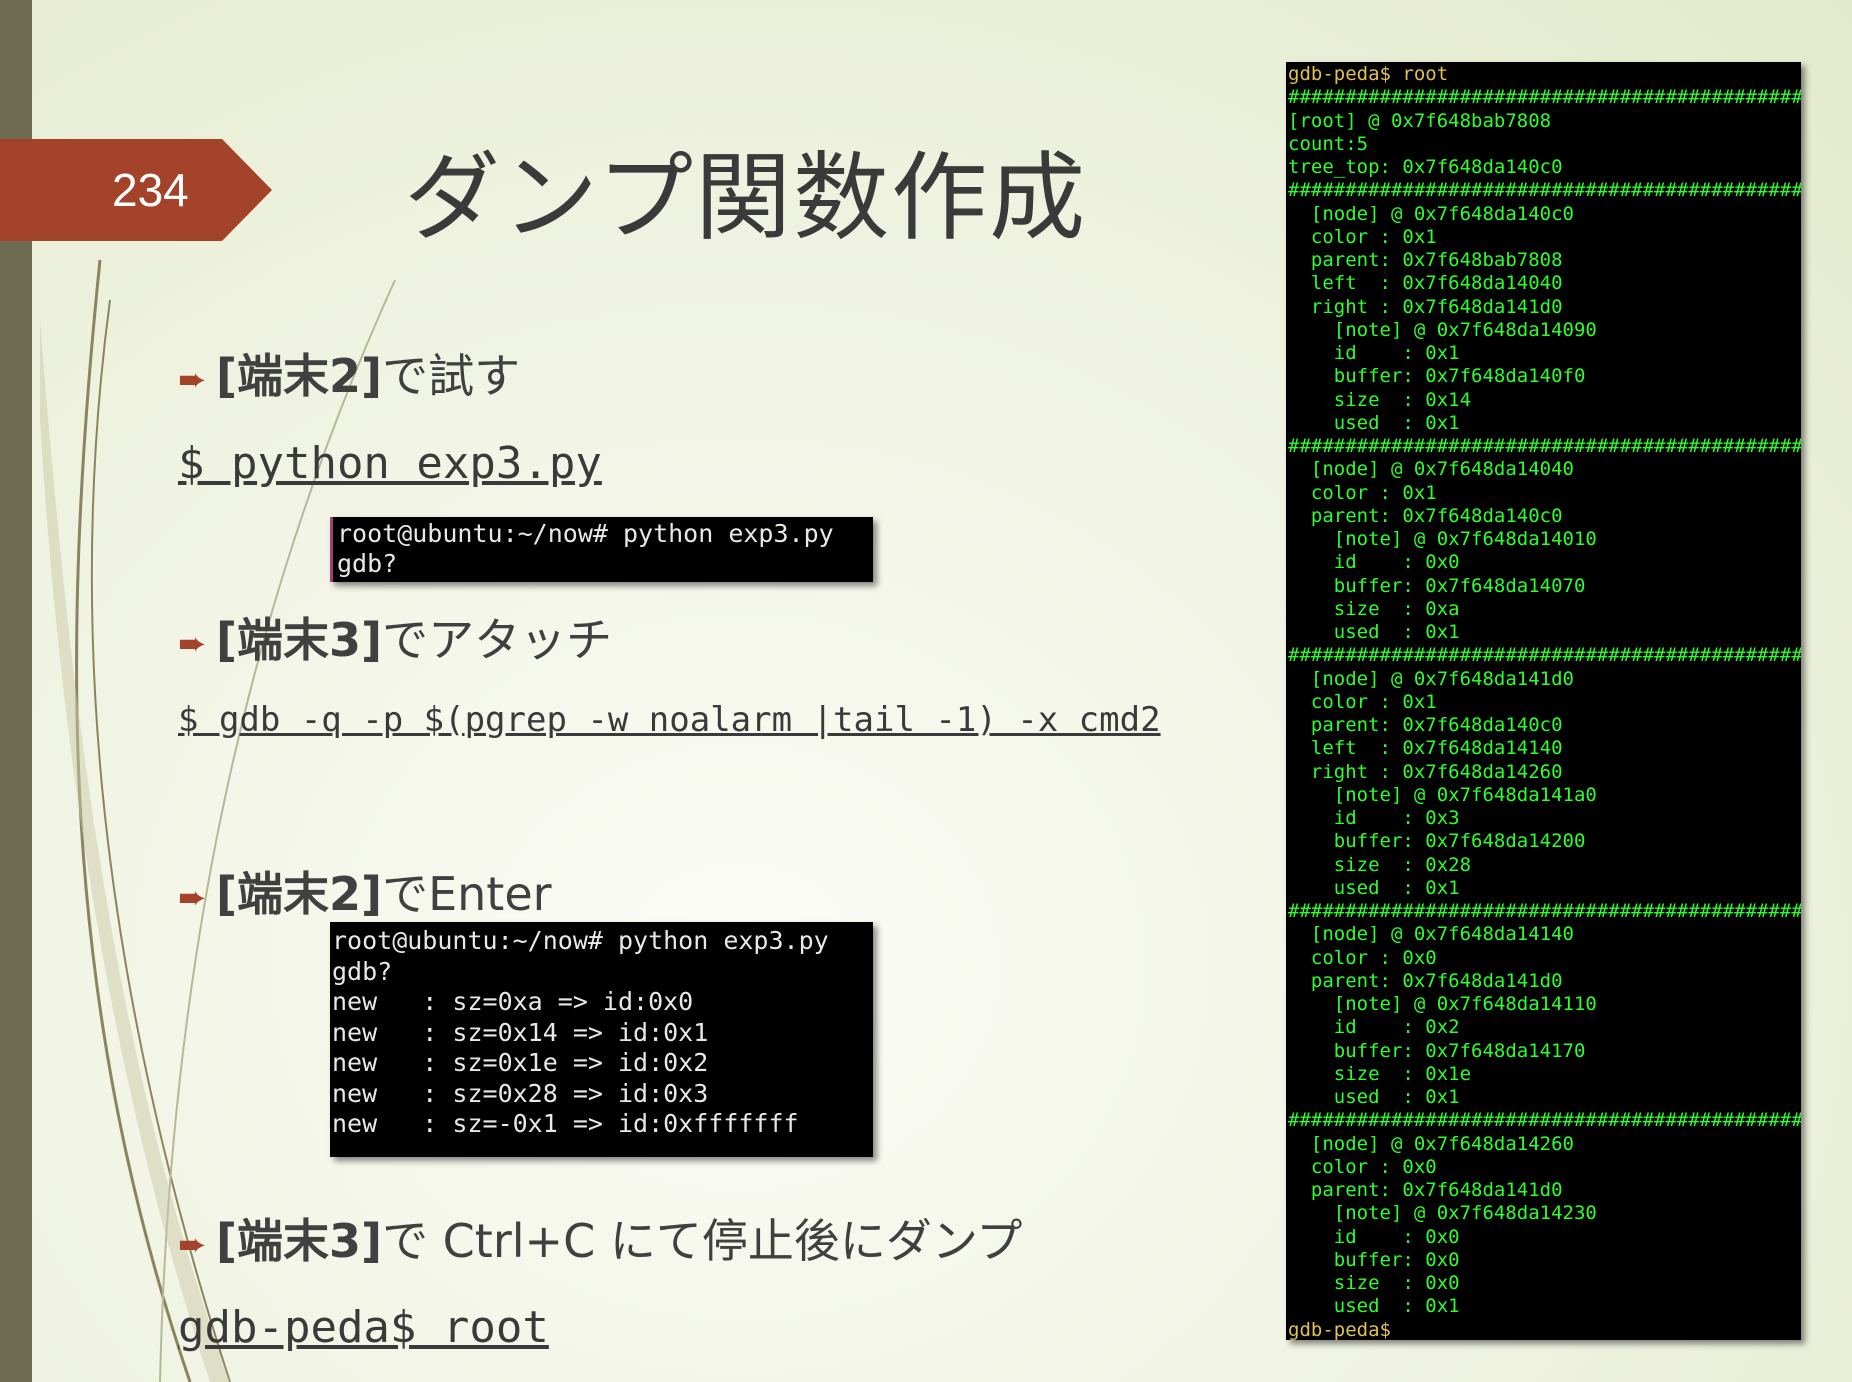 The width and height of the screenshot is (1852, 1382). What do you see at coordinates (299, 640) in the screenshot?
I see `bullet-2-bold: [端末3]` at bounding box center [299, 640].